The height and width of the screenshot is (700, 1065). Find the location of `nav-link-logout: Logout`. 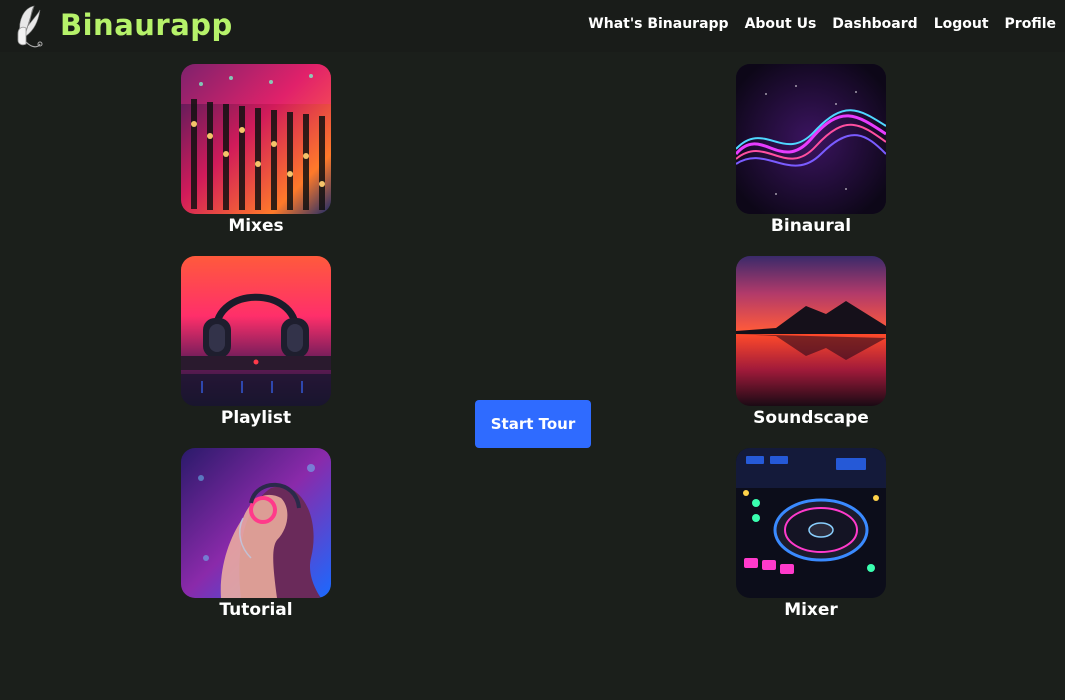

nav-link-logout: Logout is located at coordinates (961, 24).